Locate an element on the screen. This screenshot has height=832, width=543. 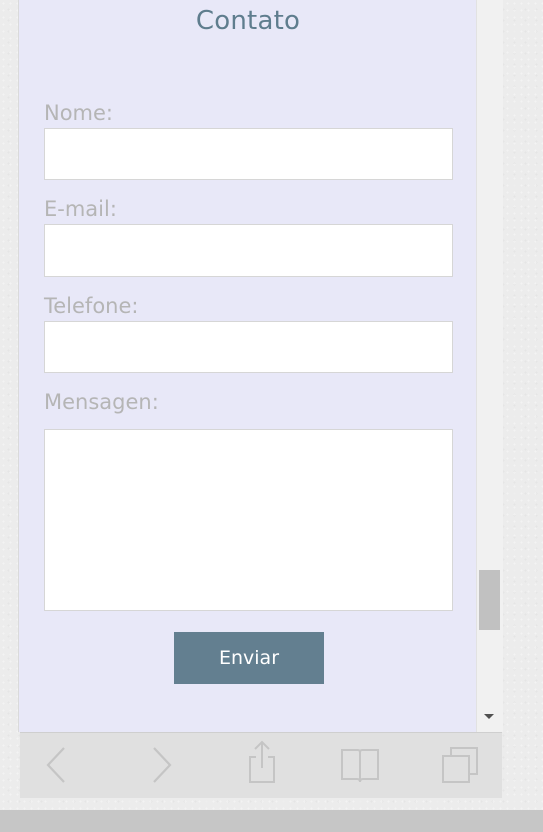
forward-icon is located at coordinates (162, 765).